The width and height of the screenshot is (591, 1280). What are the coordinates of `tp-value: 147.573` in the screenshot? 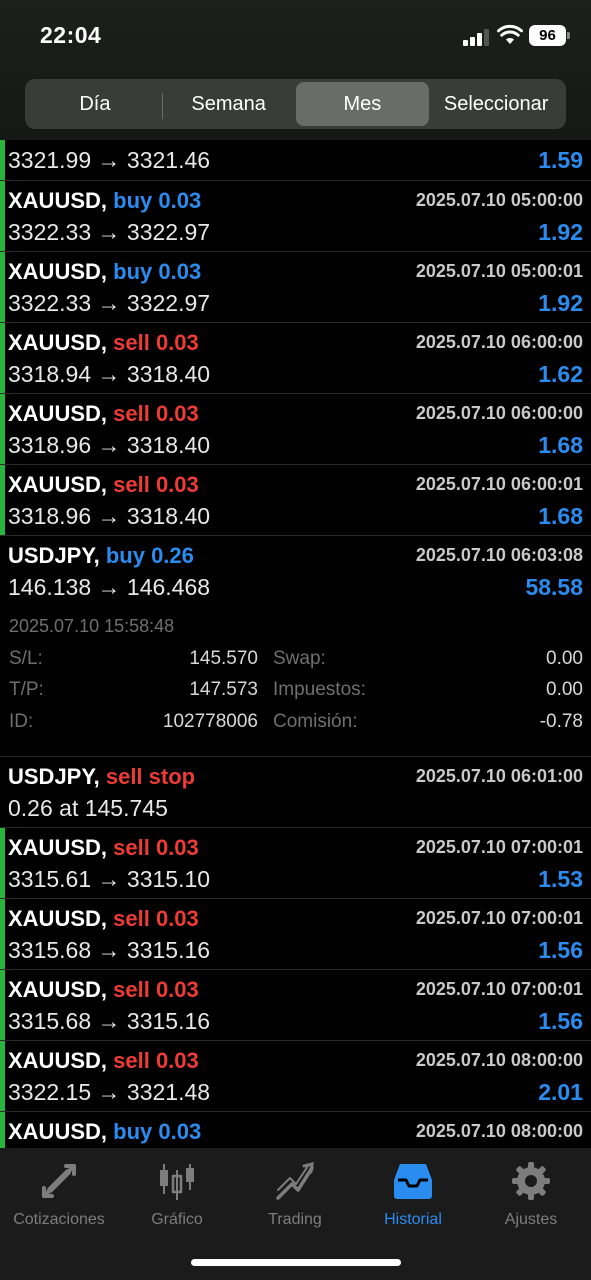 It's located at (223, 689).